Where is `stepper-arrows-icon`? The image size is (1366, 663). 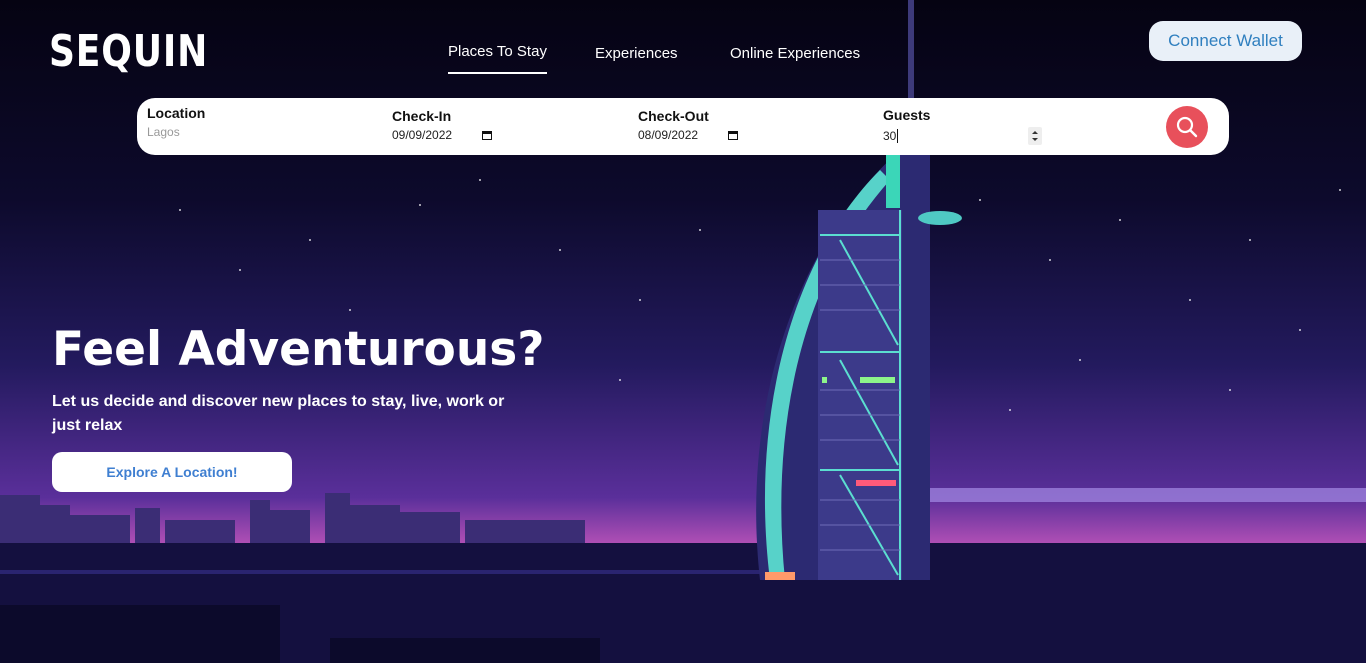
stepper-arrows-icon is located at coordinates (1035, 136).